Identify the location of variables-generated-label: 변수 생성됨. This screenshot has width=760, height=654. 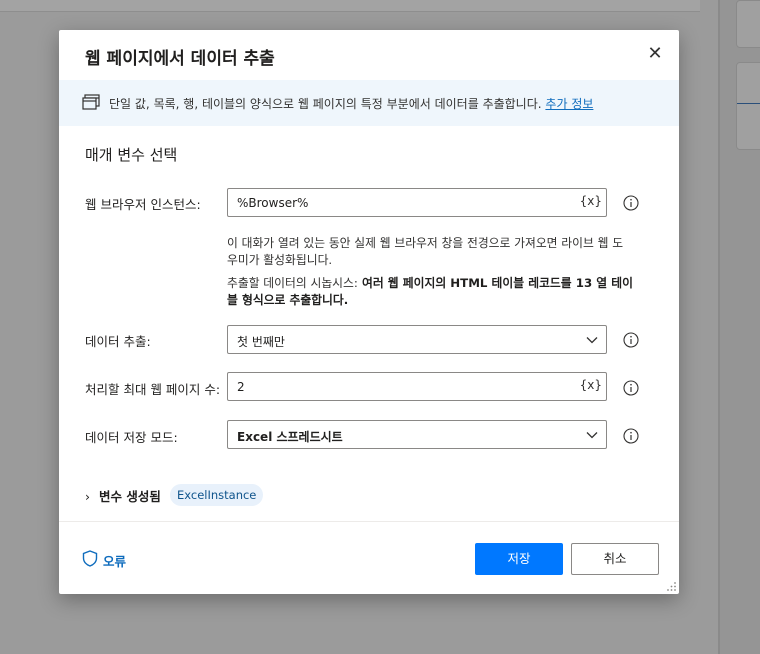
(130, 496).